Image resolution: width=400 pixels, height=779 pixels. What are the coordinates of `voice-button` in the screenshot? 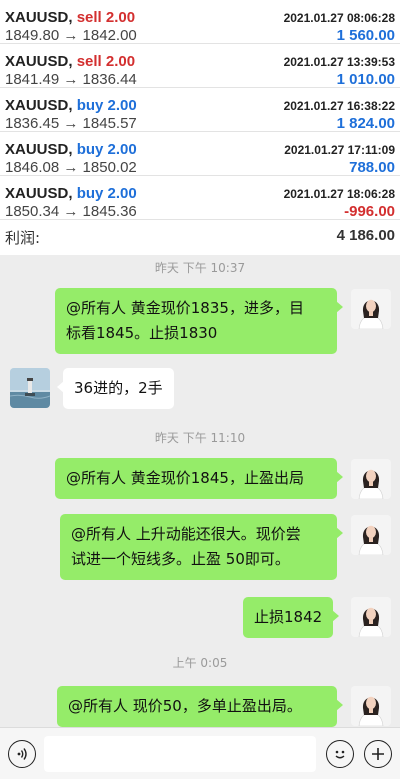 It's located at (22, 754).